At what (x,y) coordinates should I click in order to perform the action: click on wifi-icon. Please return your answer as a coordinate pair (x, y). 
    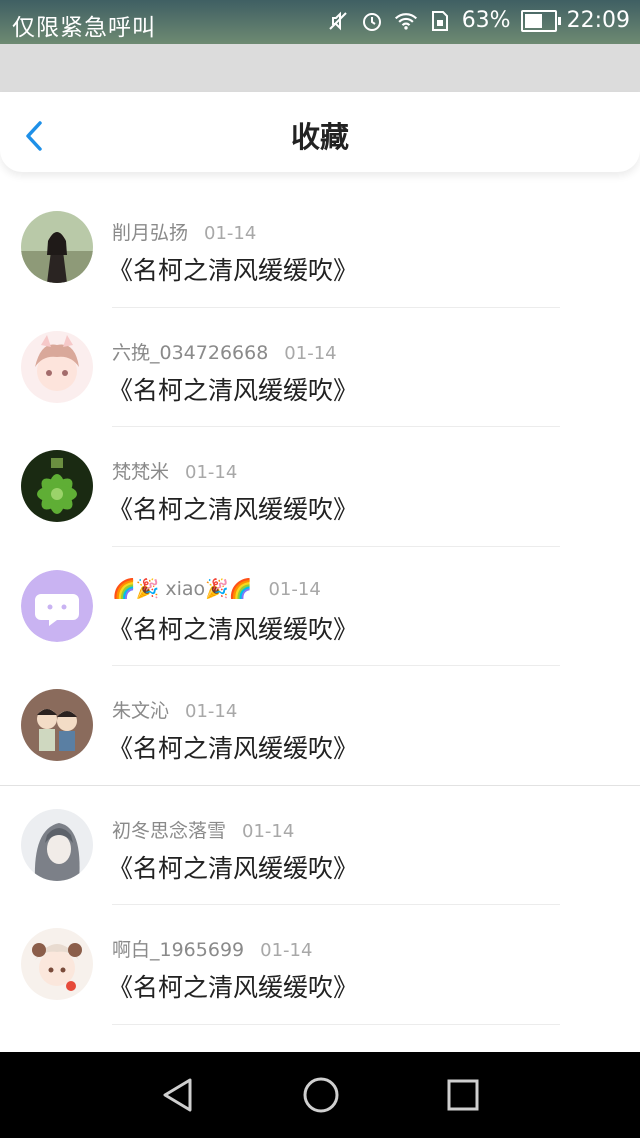
    Looking at the image, I should click on (406, 21).